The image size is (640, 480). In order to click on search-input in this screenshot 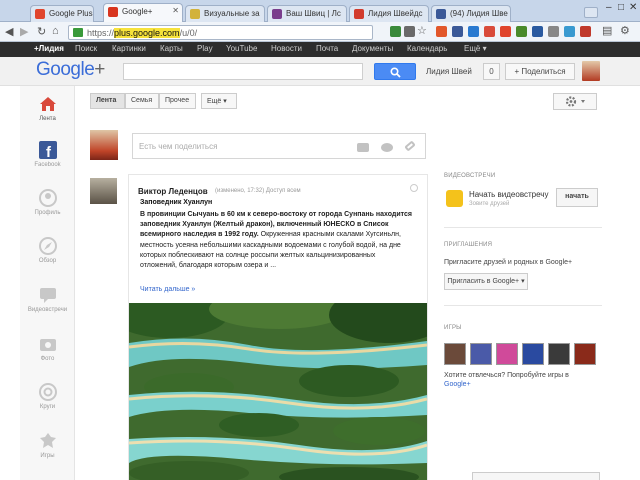, I will do `click(243, 71)`.